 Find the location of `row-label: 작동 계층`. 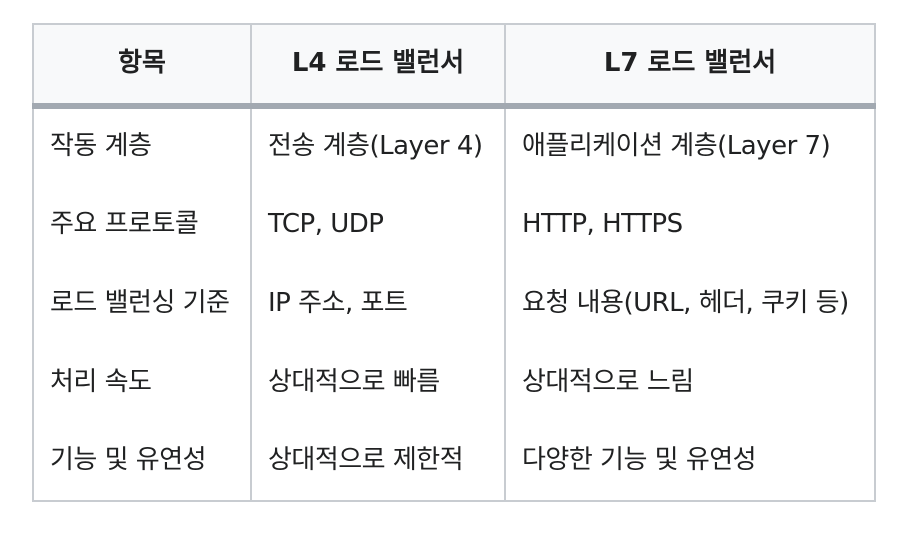

row-label: 작동 계층 is located at coordinates (142, 145).